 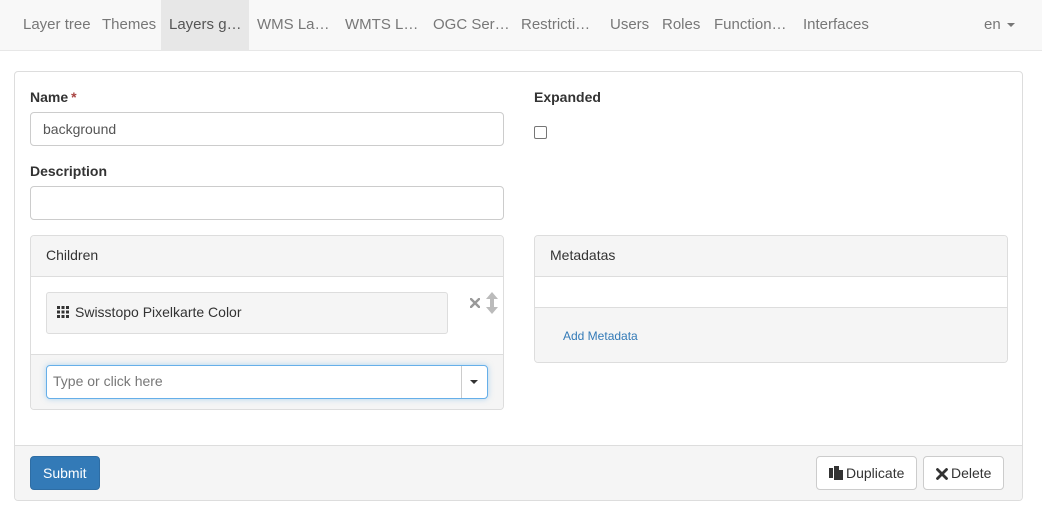 What do you see at coordinates (129, 25) in the screenshot?
I see `tab-themes: Themes` at bounding box center [129, 25].